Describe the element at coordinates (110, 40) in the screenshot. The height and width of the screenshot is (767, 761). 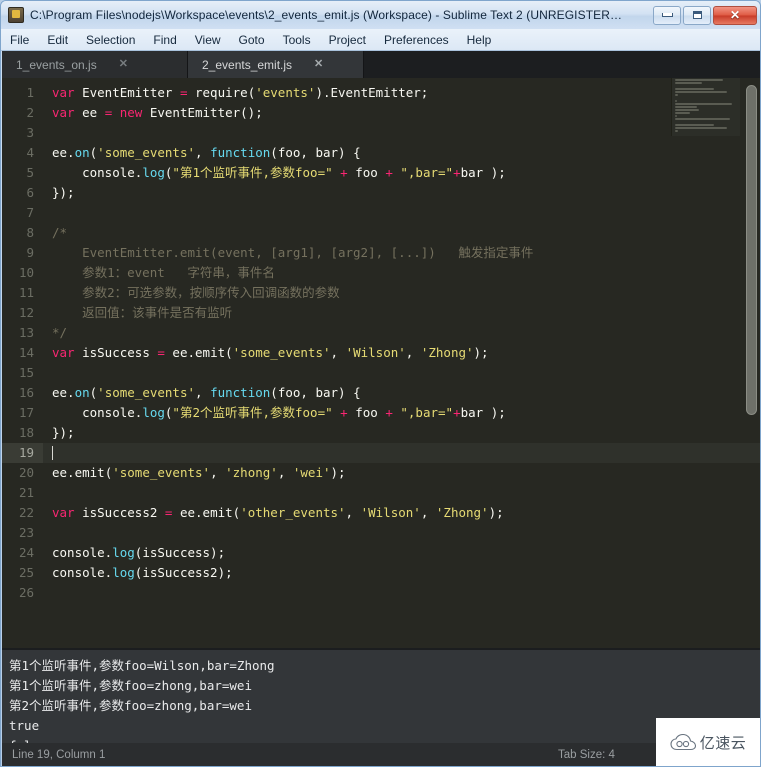
I see `menu-item-selection: Selection` at that location.